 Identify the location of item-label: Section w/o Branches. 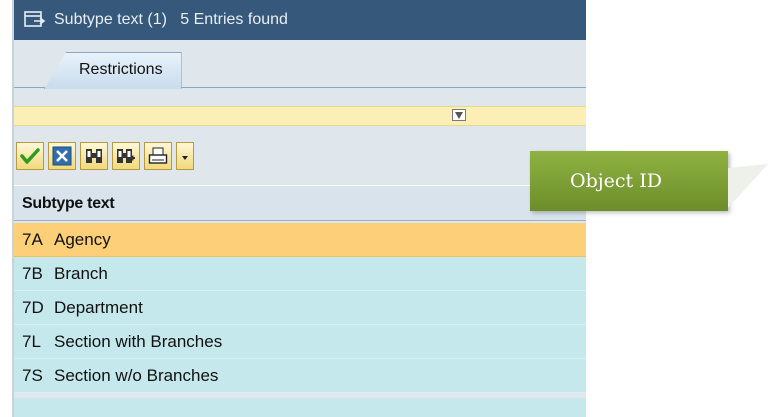
(136, 375).